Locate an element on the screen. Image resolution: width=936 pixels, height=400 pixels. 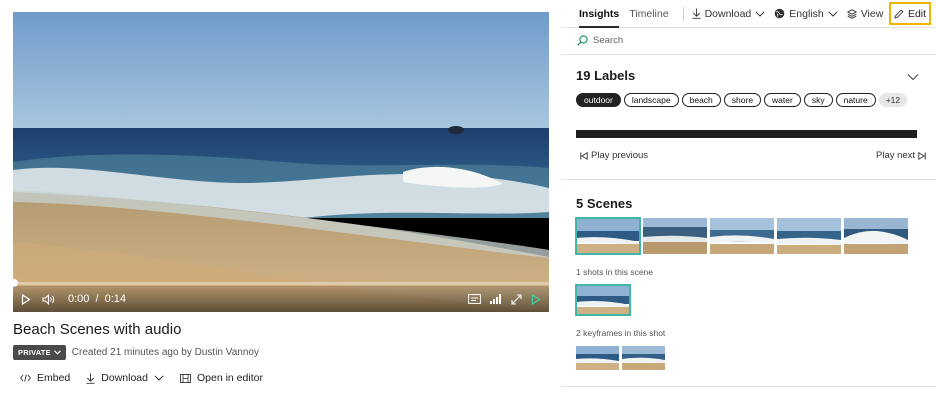
label-chip: landscape is located at coordinates (651, 100).